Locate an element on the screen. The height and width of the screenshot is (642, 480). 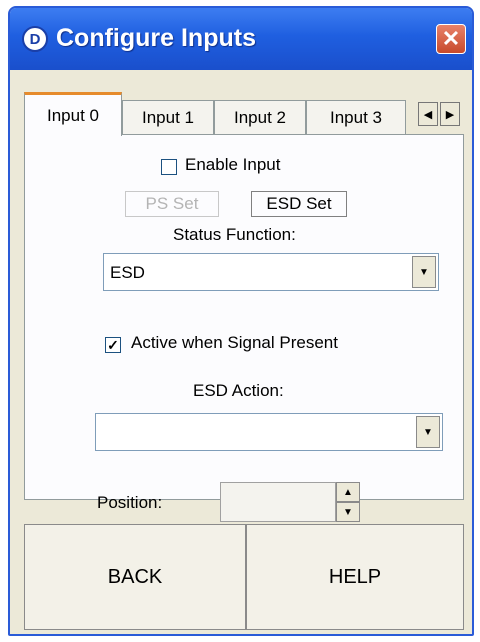
tab-input-1: Input 1 is located at coordinates (168, 117).